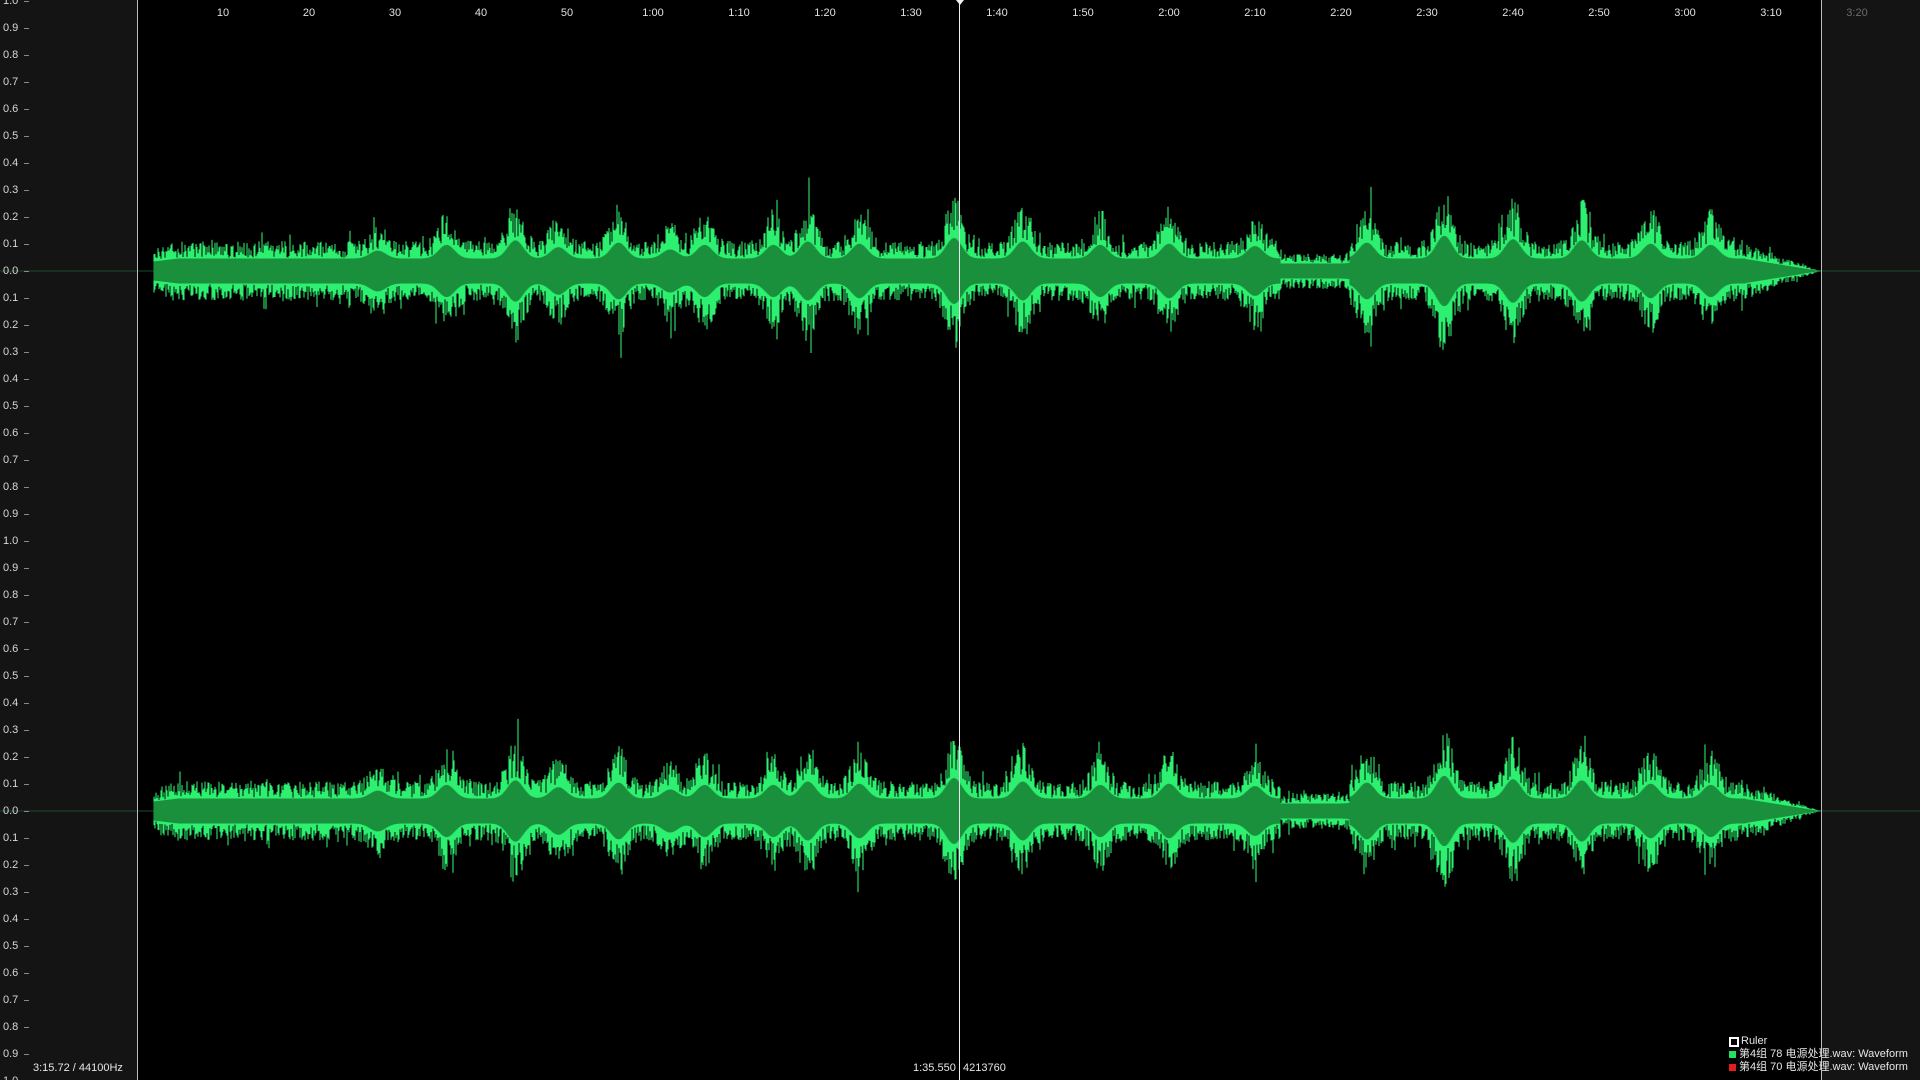 The image size is (1920, 1080). I want to click on time-tick-label: 2:40, so click(1513, 13).